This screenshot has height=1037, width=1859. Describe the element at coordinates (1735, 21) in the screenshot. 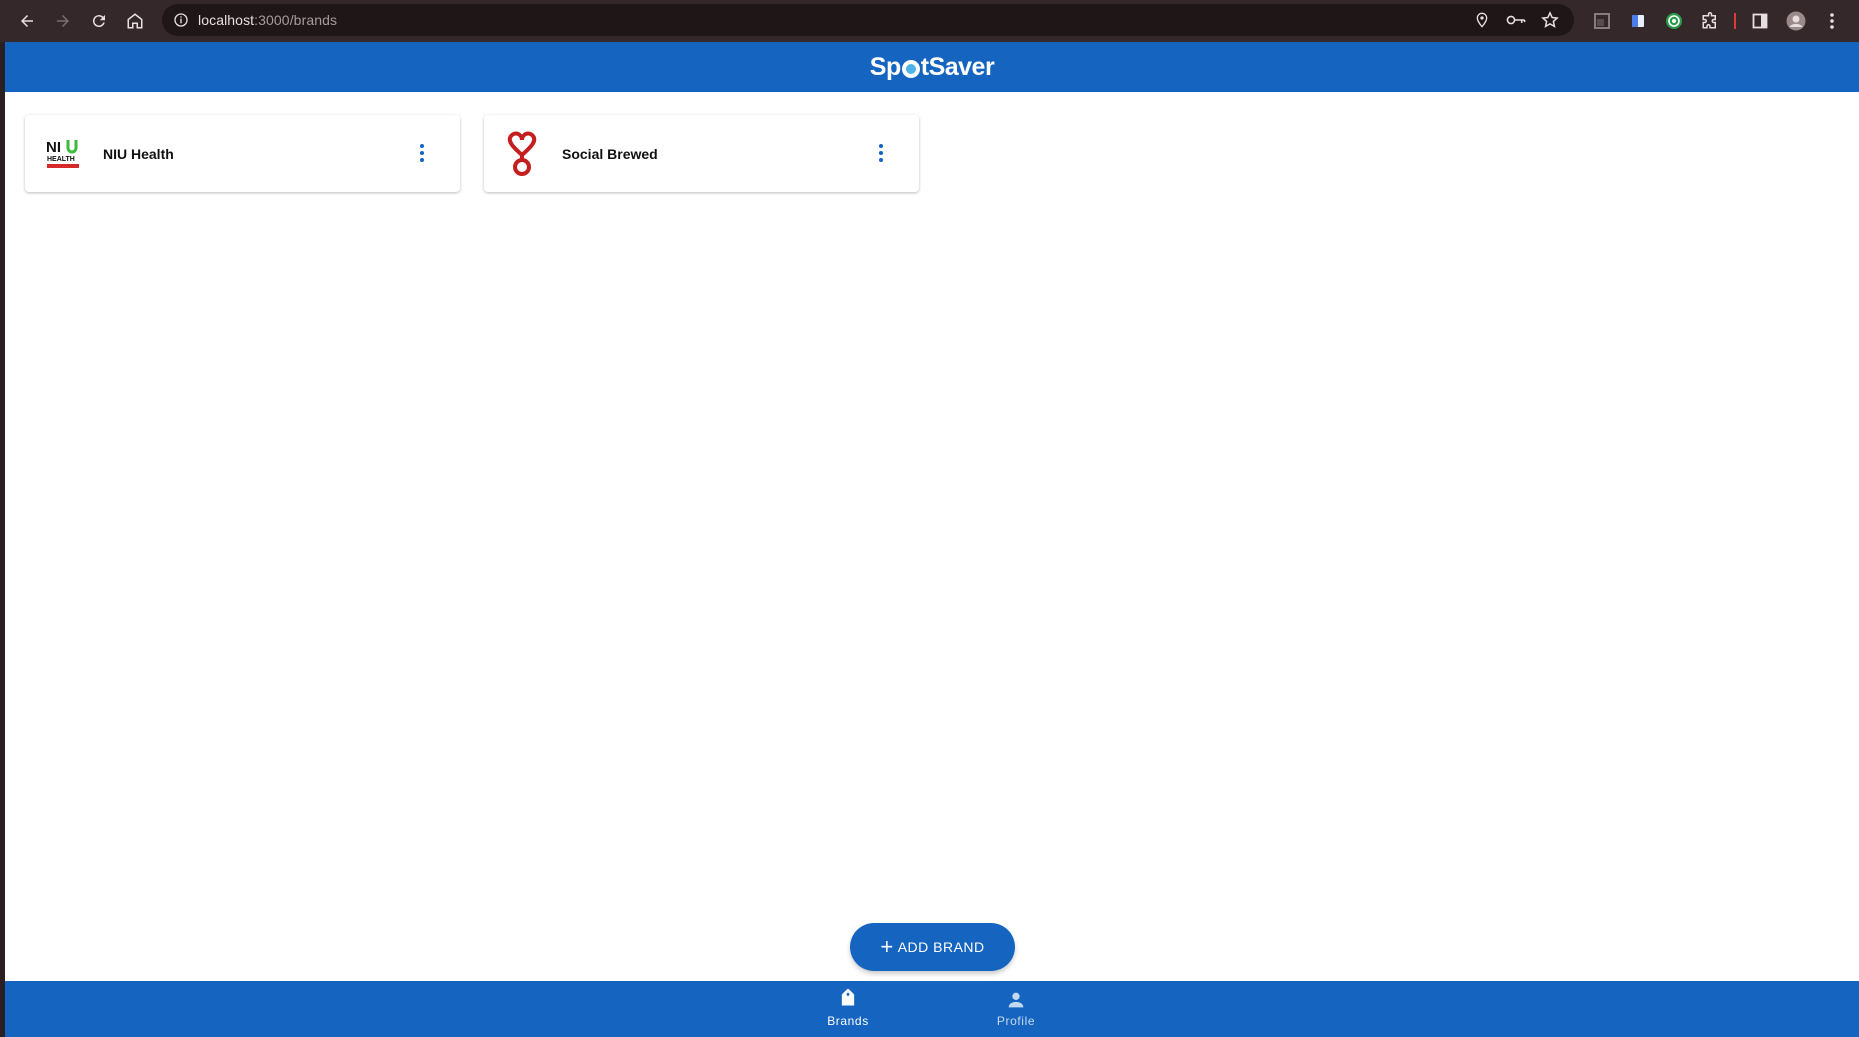

I see `toolbar-divider` at that location.